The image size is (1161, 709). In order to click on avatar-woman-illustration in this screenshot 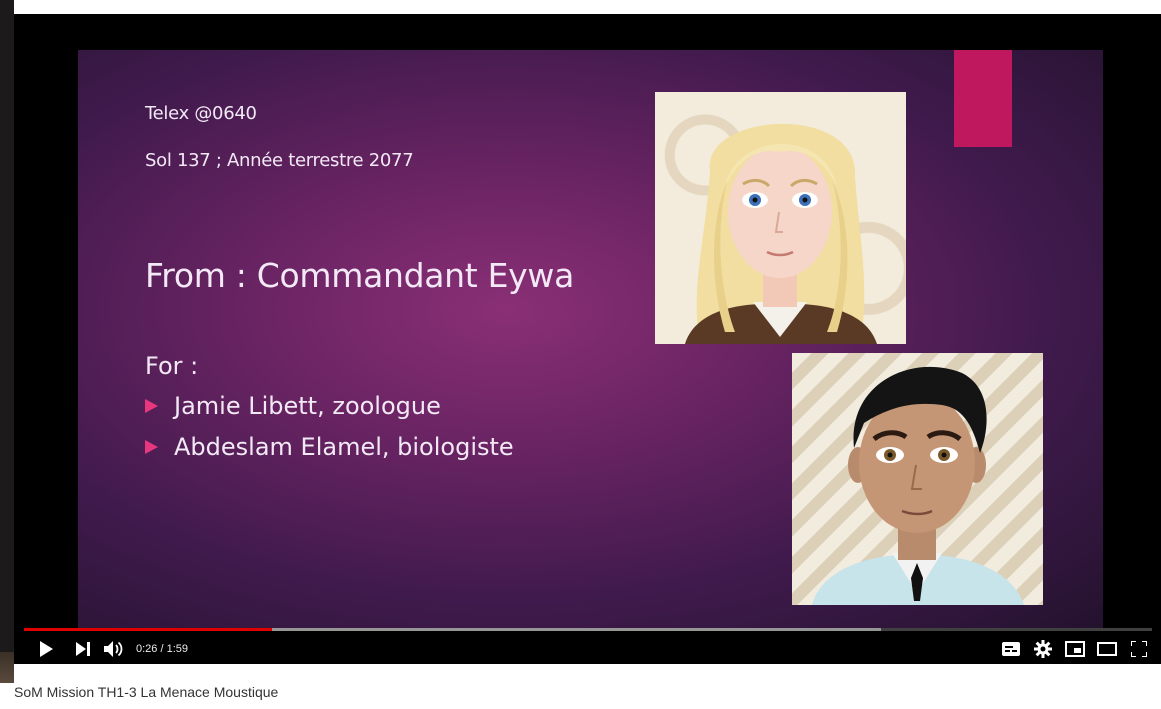, I will do `click(781, 233)`.